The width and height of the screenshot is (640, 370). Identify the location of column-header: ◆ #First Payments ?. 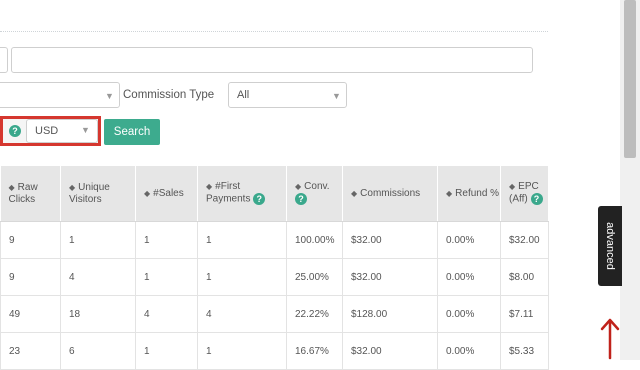
(242, 194).